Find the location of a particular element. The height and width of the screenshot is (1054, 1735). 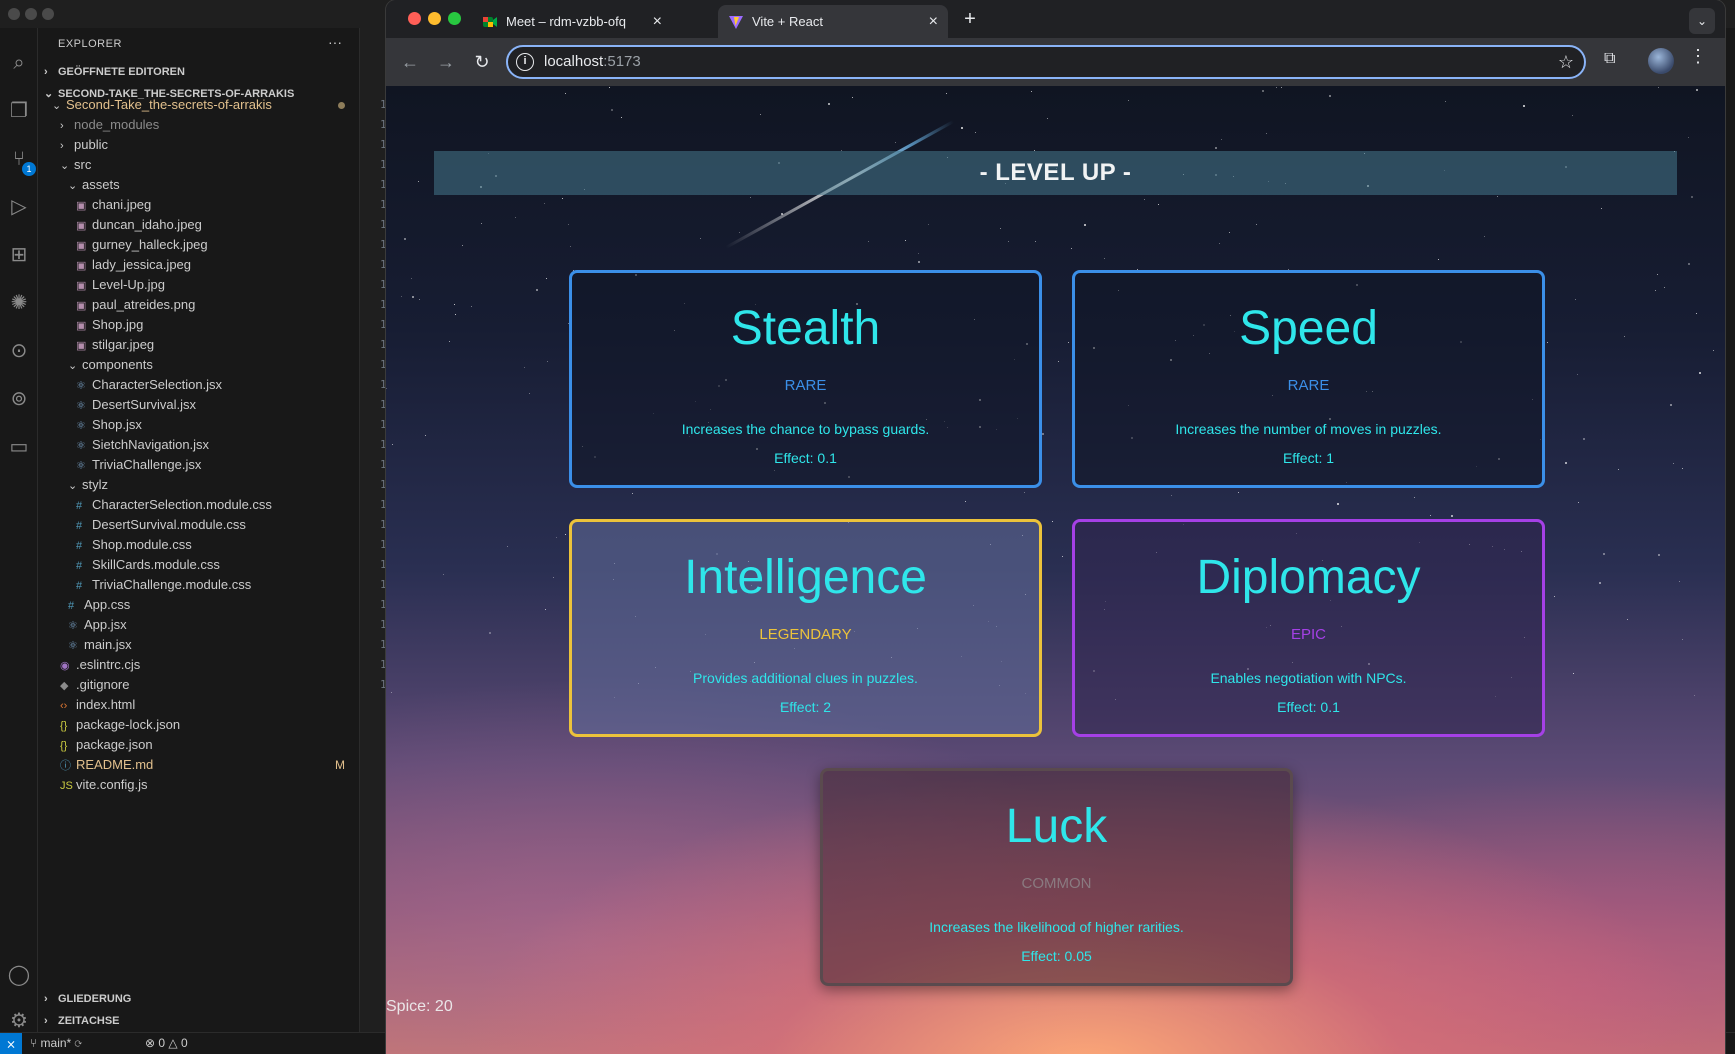

tree-file: ▣ Level-Up.jpg is located at coordinates (217, 285).